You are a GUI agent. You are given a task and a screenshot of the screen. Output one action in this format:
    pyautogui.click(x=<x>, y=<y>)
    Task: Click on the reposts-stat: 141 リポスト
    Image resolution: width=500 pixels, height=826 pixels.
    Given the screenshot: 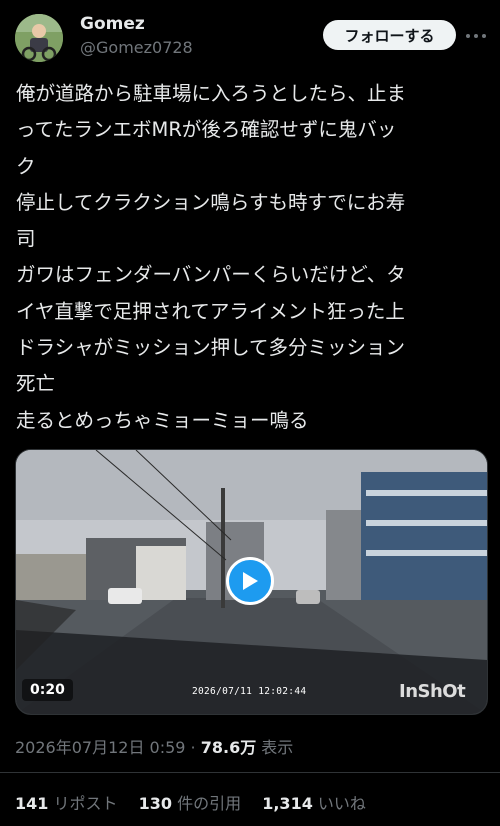 What is the action you would take?
    pyautogui.click(x=66, y=803)
    